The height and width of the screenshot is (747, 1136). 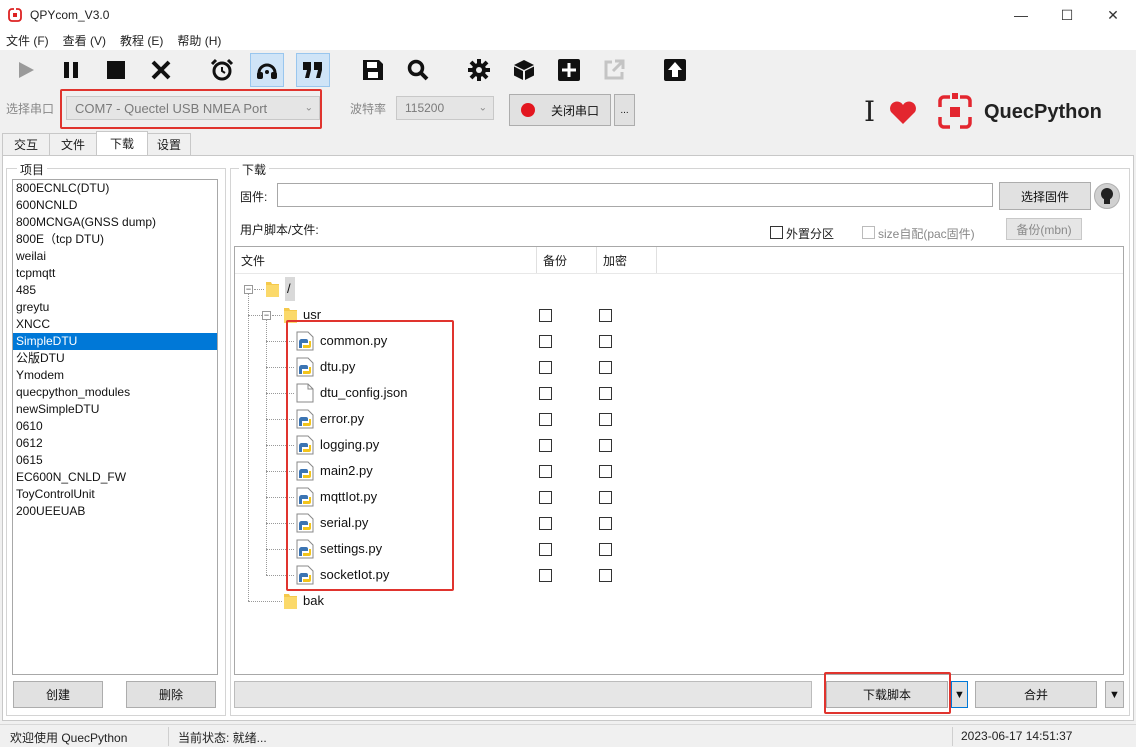 What do you see at coordinates (959, 694) in the screenshot?
I see `download-dropdown-button: ▼` at bounding box center [959, 694].